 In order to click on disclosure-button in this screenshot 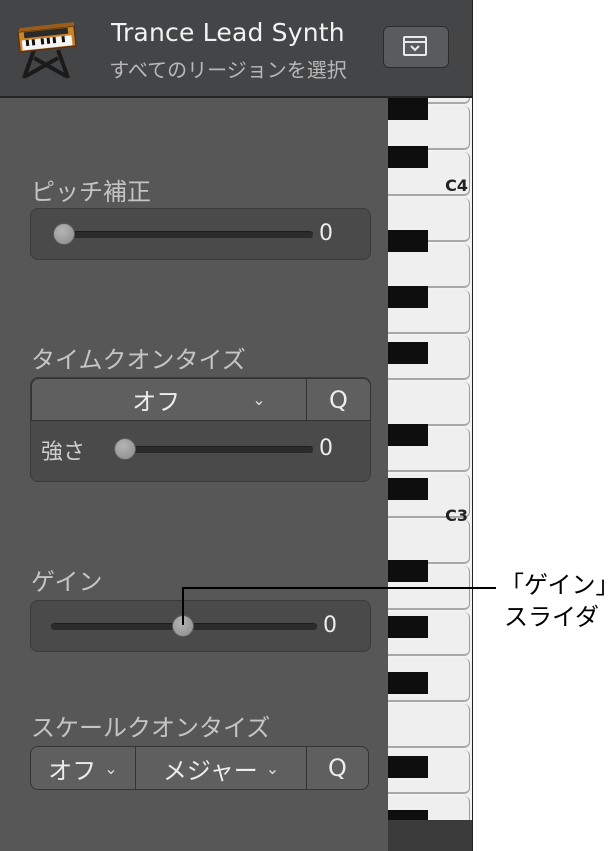, I will do `click(416, 47)`.